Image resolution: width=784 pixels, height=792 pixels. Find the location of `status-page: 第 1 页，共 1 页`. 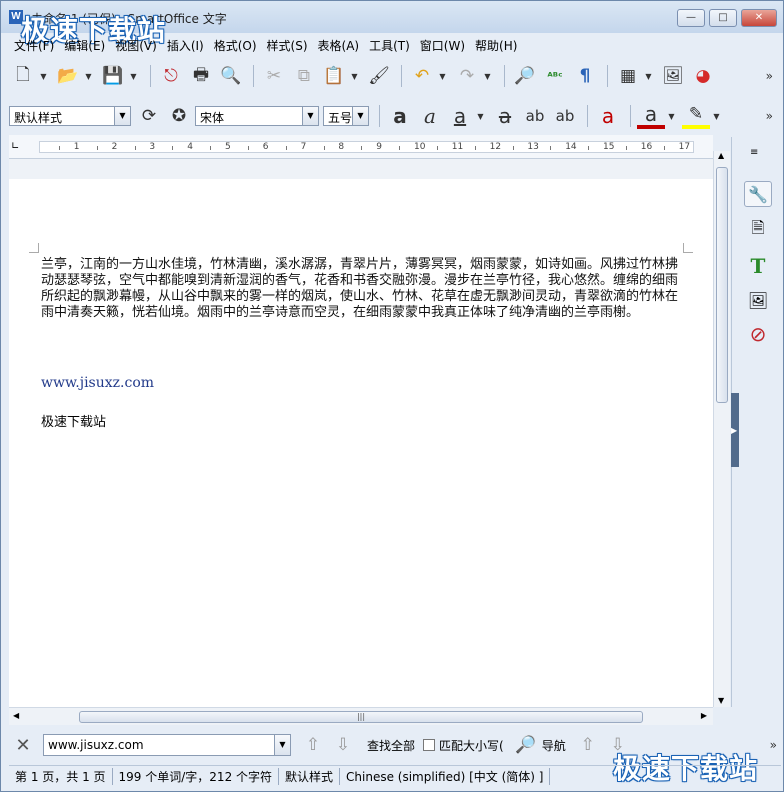

status-page: 第 1 页，共 1 页 is located at coordinates (61, 776).